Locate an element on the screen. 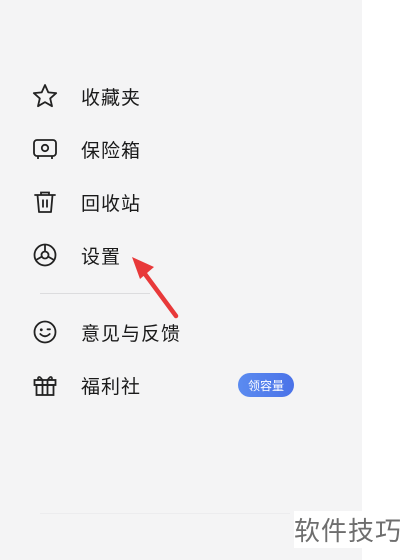 This screenshot has height=560, width=406. menu-item-feedback: 意见与反馈 is located at coordinates (180, 332).